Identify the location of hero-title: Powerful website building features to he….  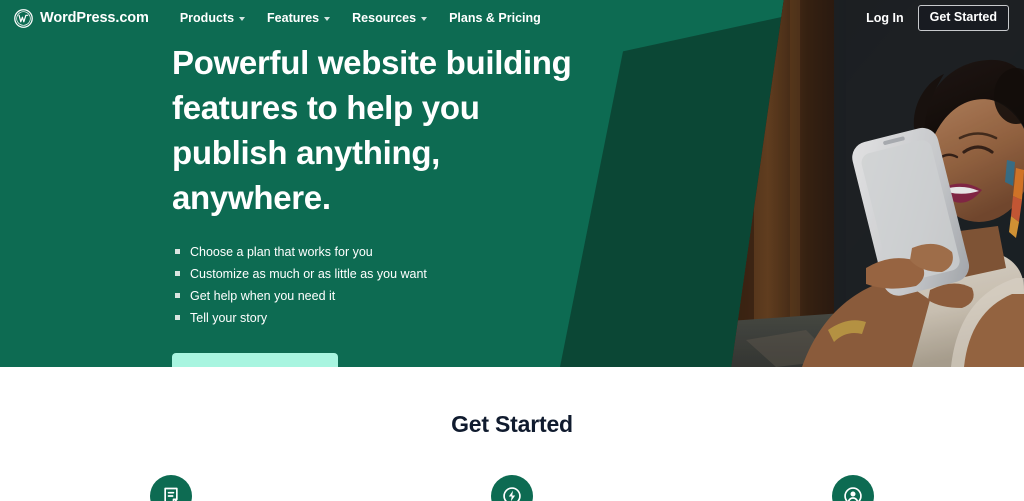
(372, 130).